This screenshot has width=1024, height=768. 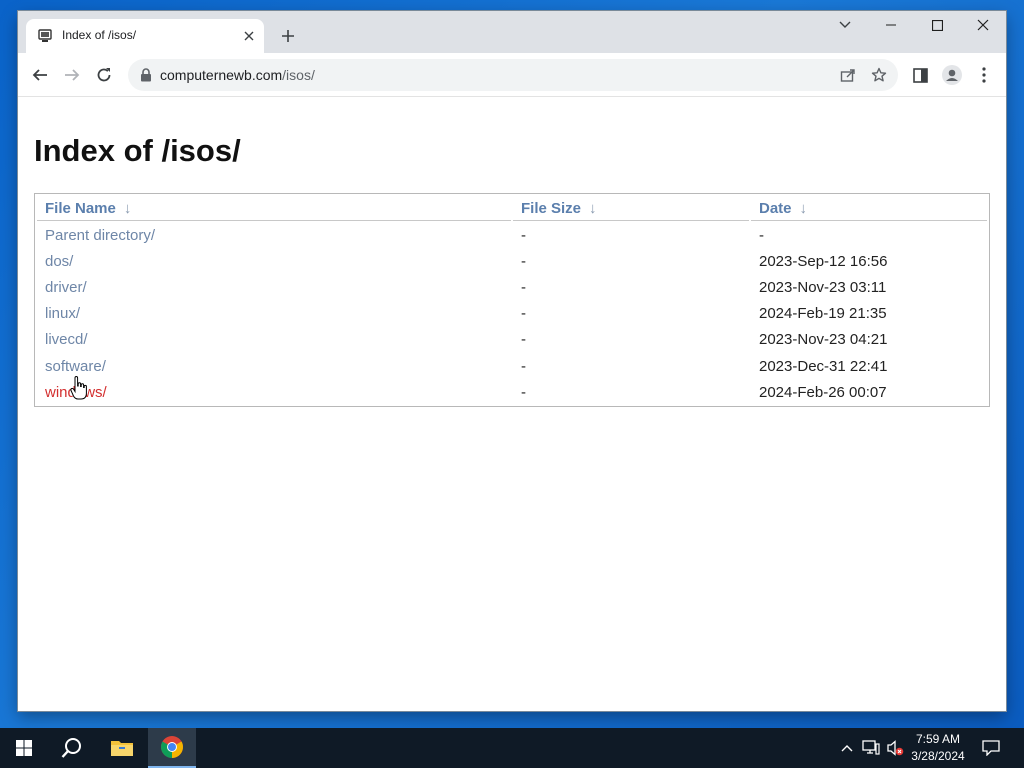 I want to click on notification-icon, so click(x=991, y=748).